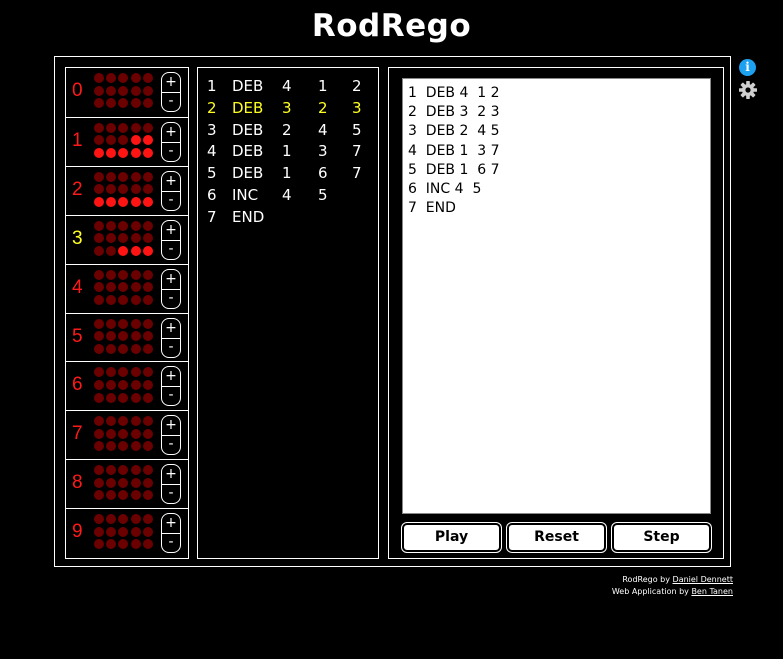 Image resolution: width=783 pixels, height=659 pixels. What do you see at coordinates (77, 336) in the screenshot?
I see `register-number: 5` at bounding box center [77, 336].